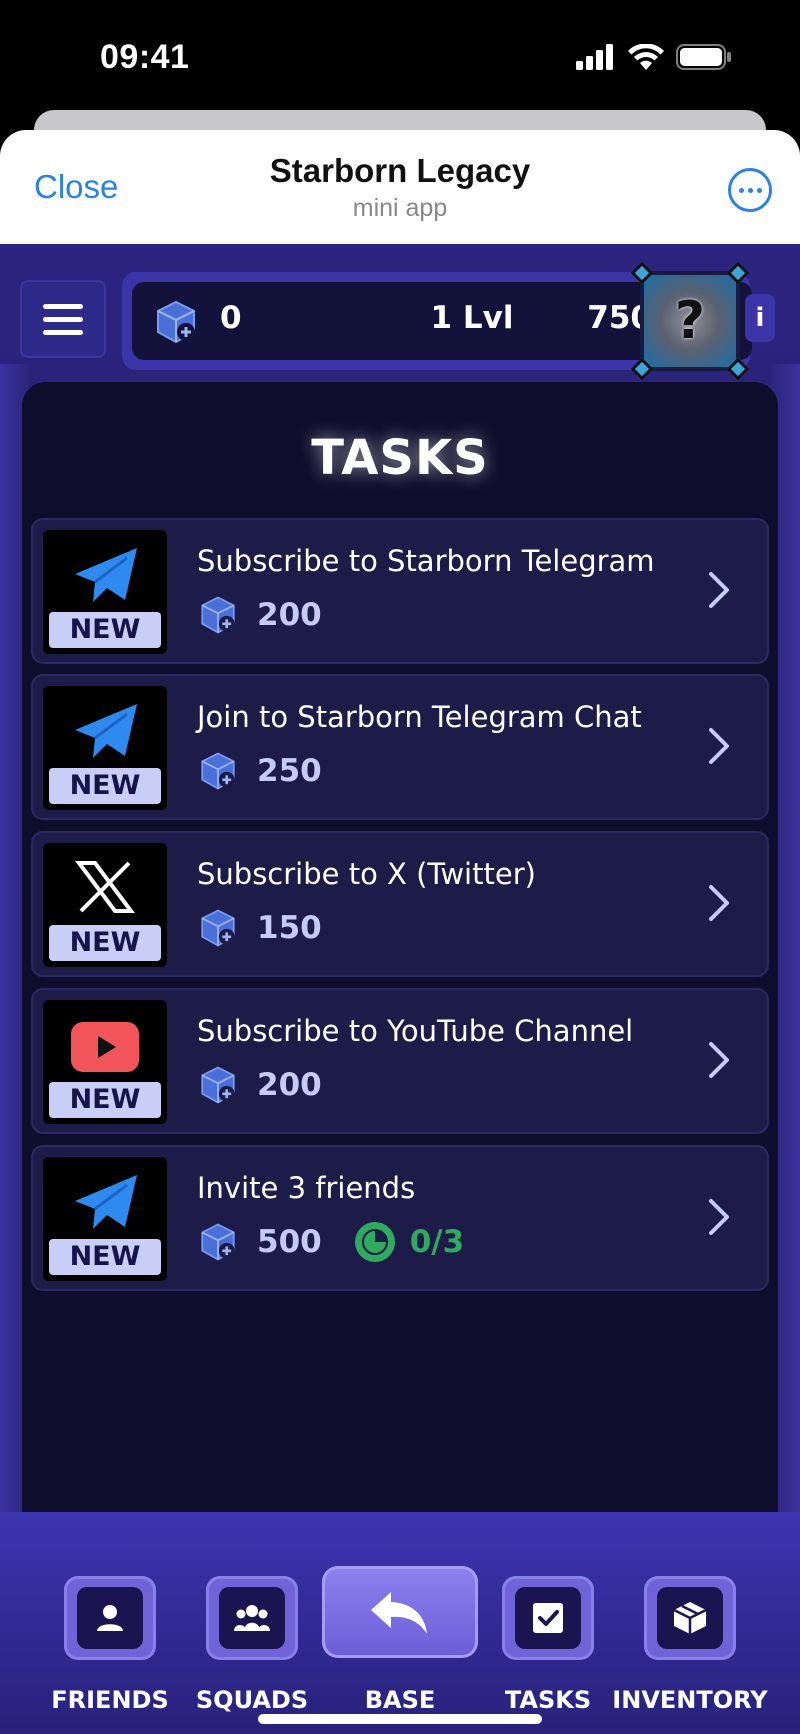 Image resolution: width=800 pixels, height=1734 pixels. Describe the element at coordinates (366, 874) in the screenshot. I see `task-title: Subscribe to X (Twitter)` at that location.